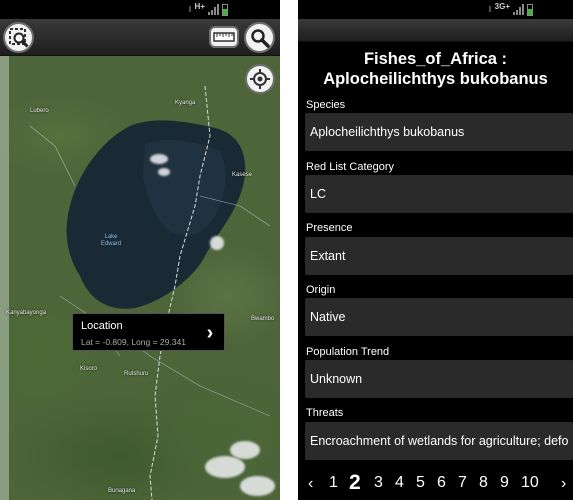 Image resolution: width=573 pixels, height=500 pixels. I want to click on page-number: 3, so click(378, 483).